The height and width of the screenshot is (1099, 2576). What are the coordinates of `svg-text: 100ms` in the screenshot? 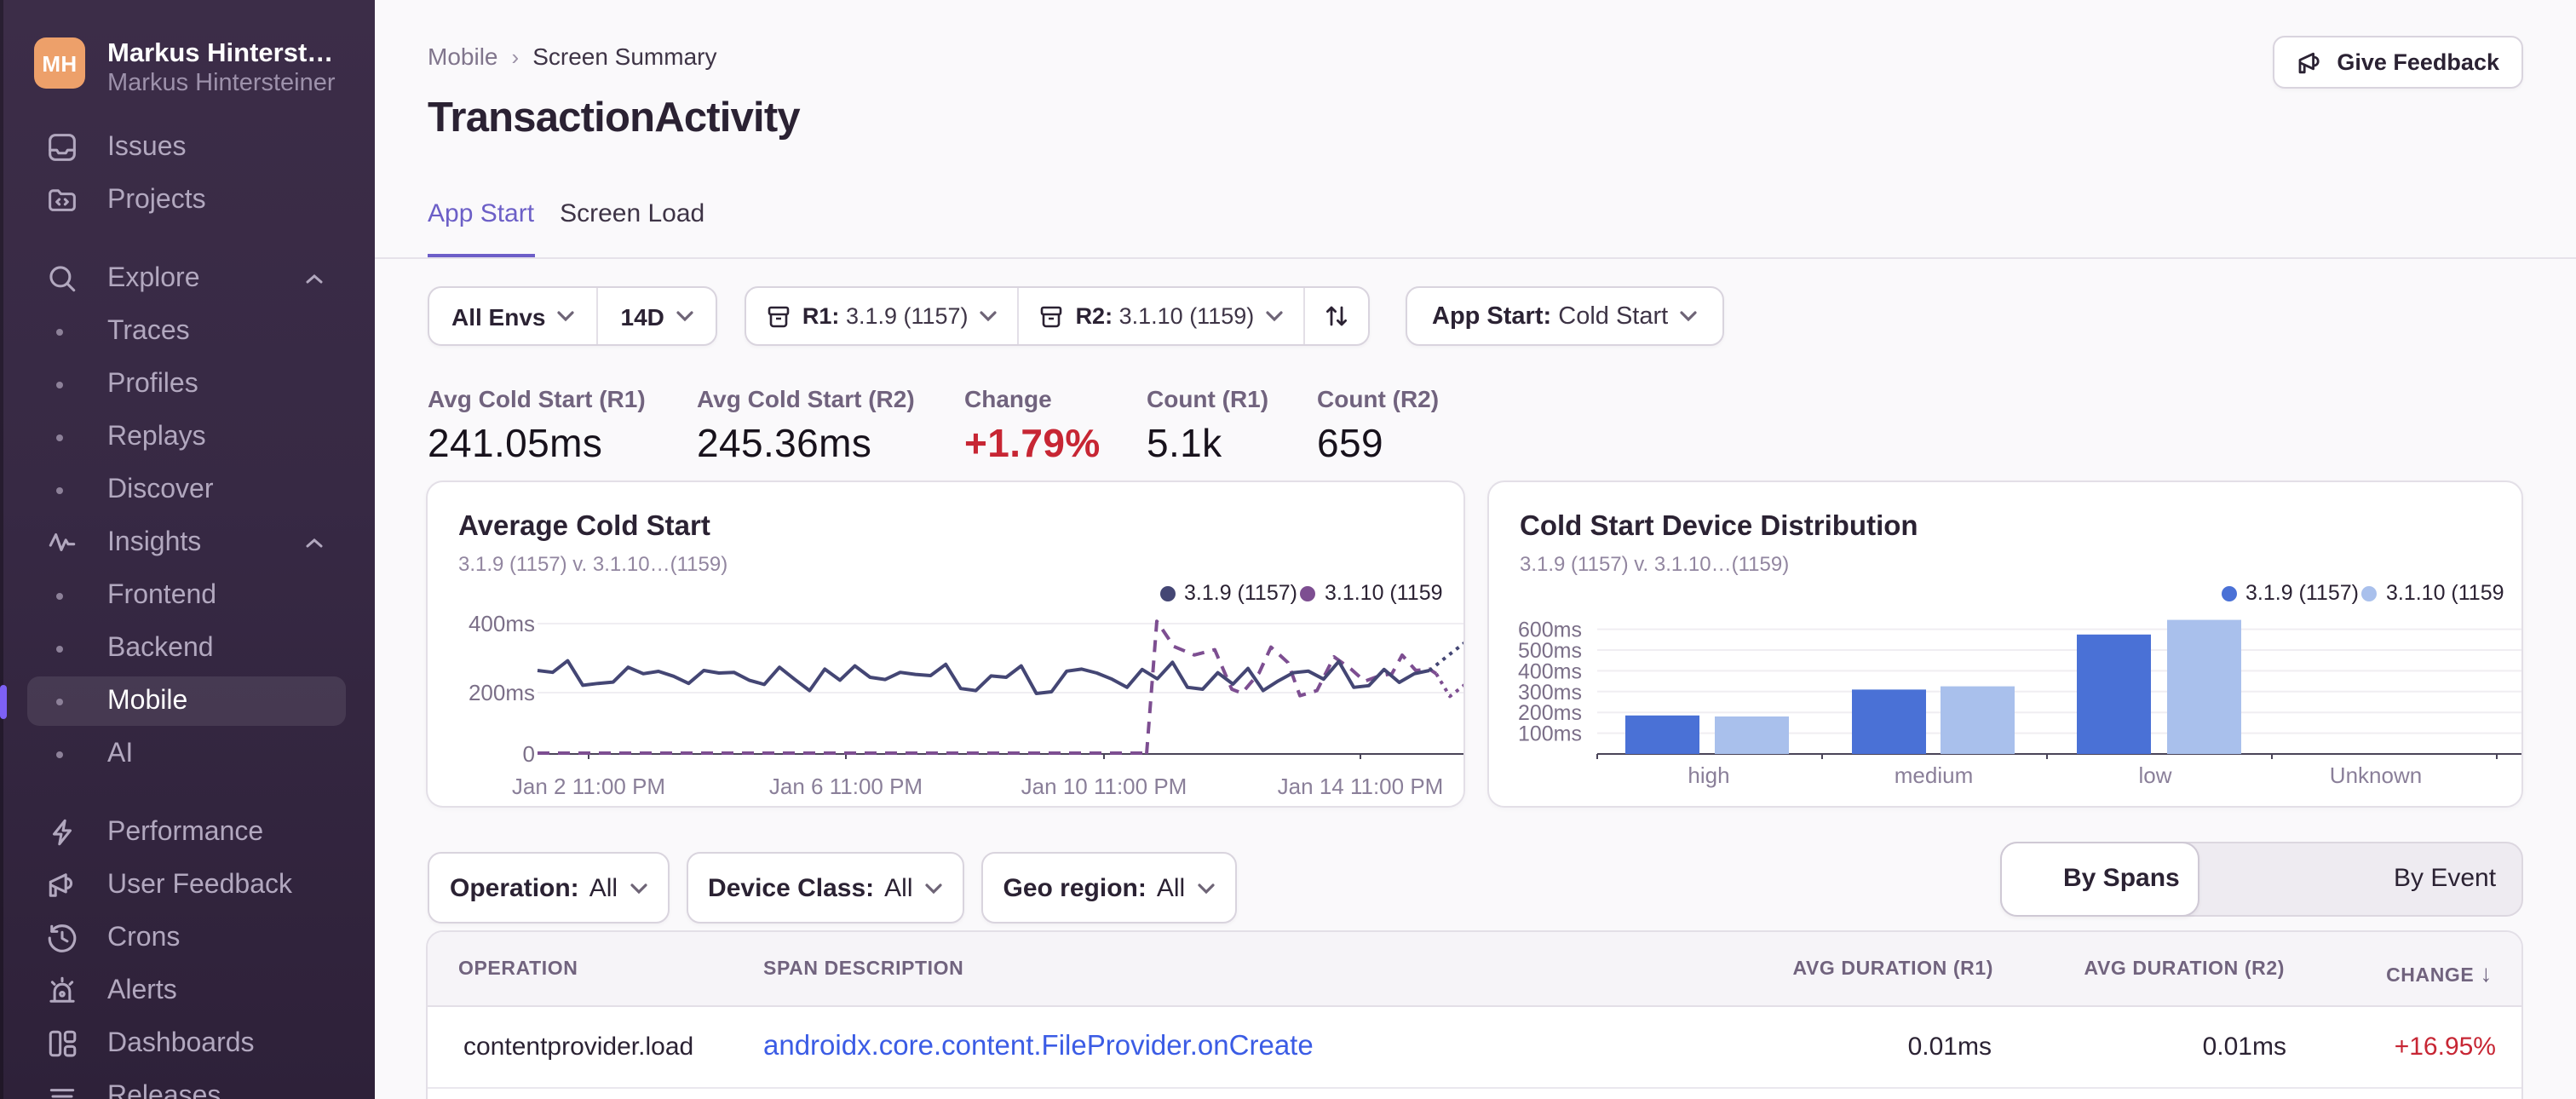 It's located at (1550, 734).